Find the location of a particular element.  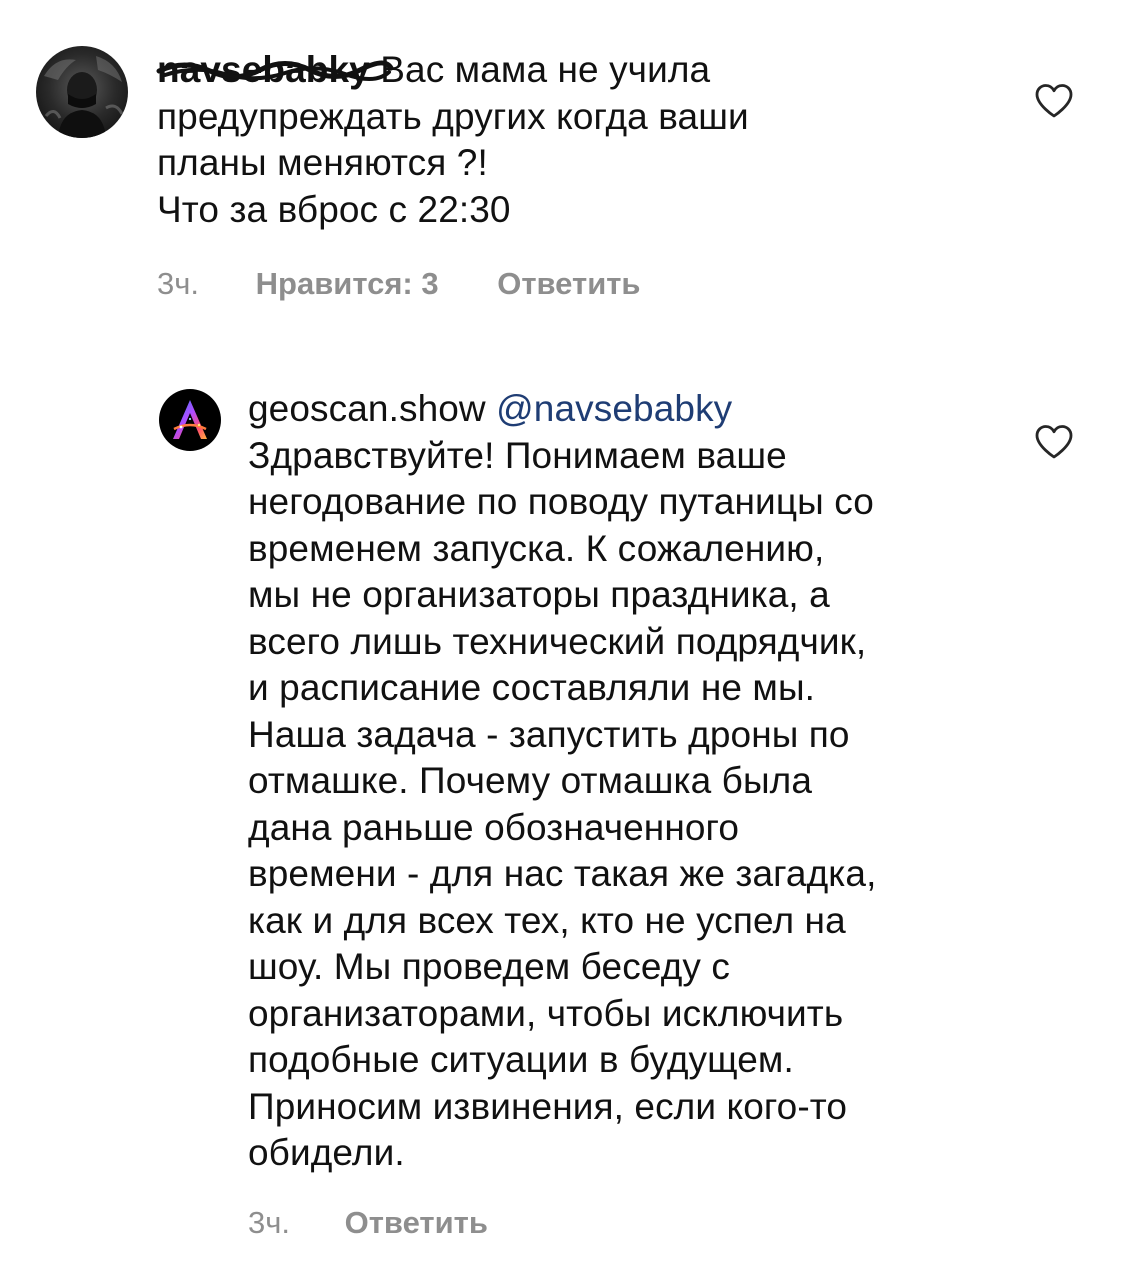

comment-line: Приносим извинения, если кого-то is located at coordinates (548, 1106).